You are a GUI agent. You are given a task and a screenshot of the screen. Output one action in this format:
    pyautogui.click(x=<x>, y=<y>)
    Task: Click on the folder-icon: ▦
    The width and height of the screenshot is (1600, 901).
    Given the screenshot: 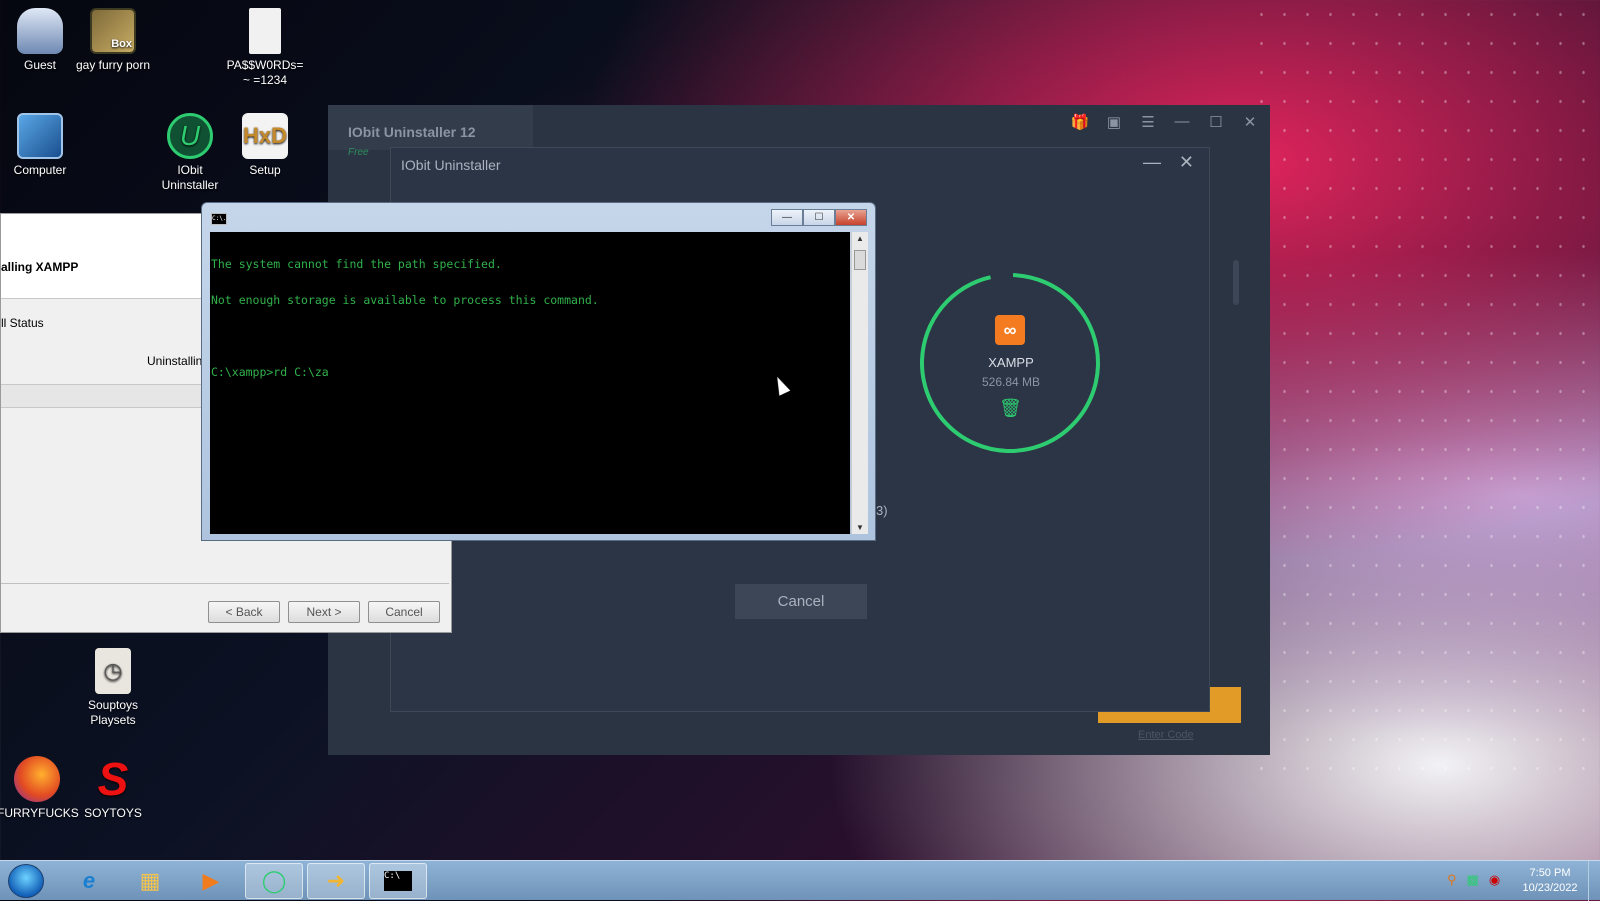 What is the action you would take?
    pyautogui.click(x=150, y=881)
    